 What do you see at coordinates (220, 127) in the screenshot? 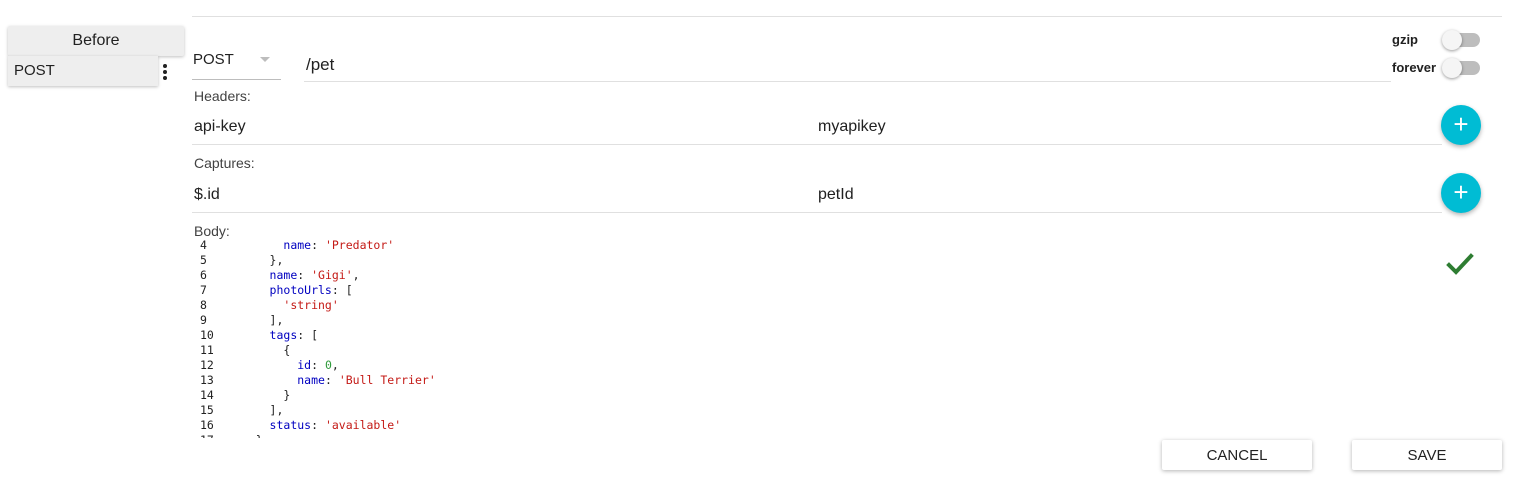
I see `header-key-input: api-key` at bounding box center [220, 127].